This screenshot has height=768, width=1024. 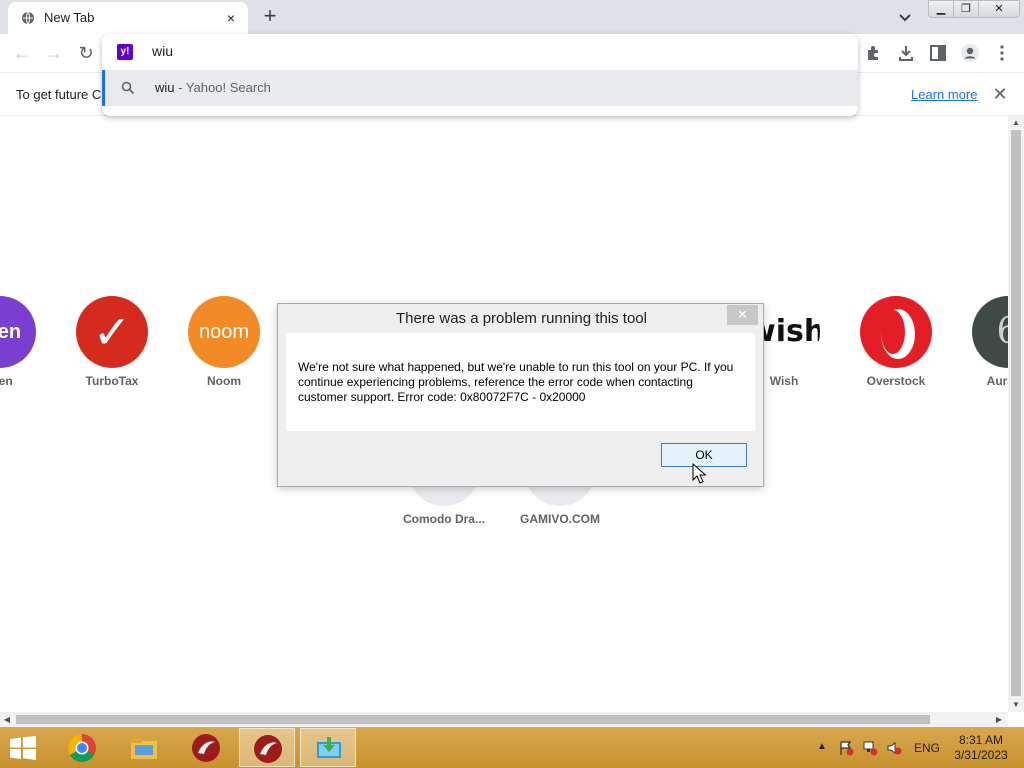 I want to click on shortcut-tile: uten uten, so click(x=28, y=346).